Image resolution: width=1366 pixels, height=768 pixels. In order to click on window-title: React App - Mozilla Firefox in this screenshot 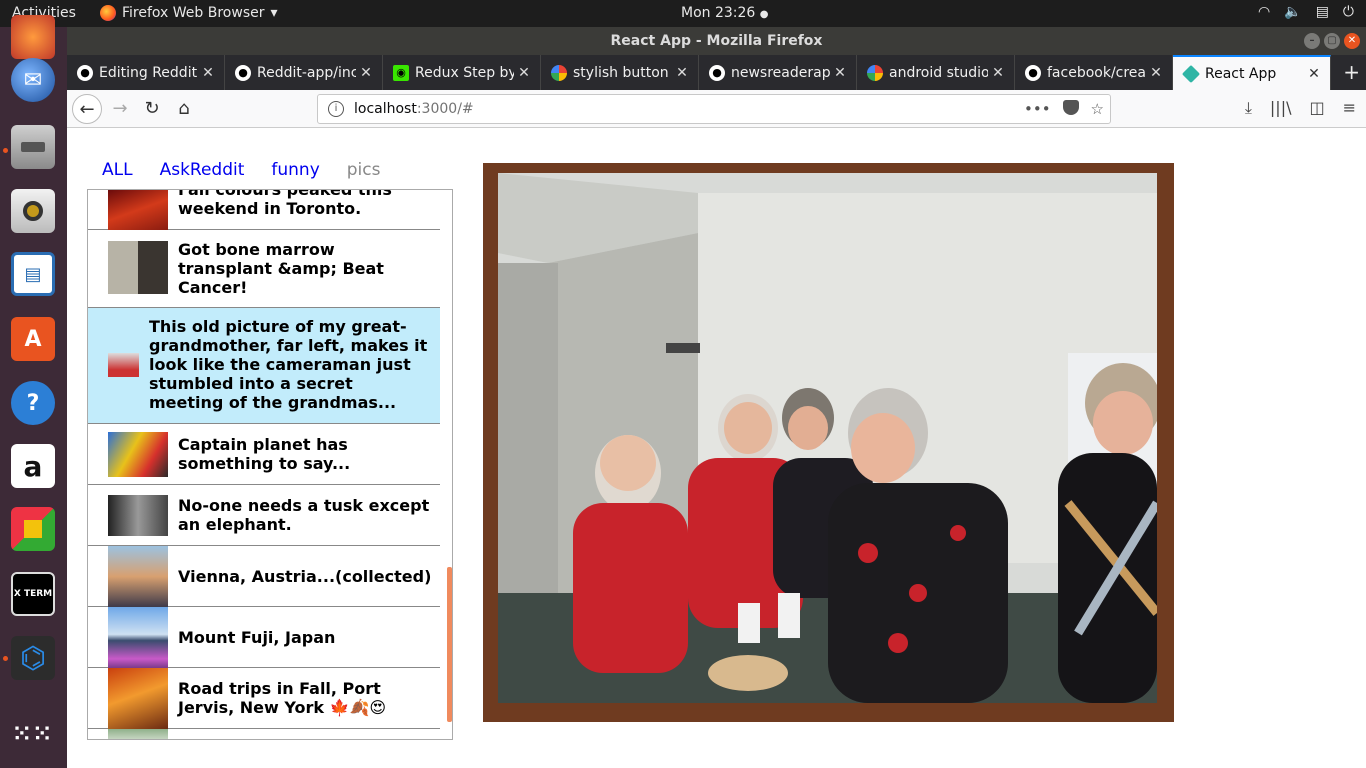, I will do `click(716, 41)`.